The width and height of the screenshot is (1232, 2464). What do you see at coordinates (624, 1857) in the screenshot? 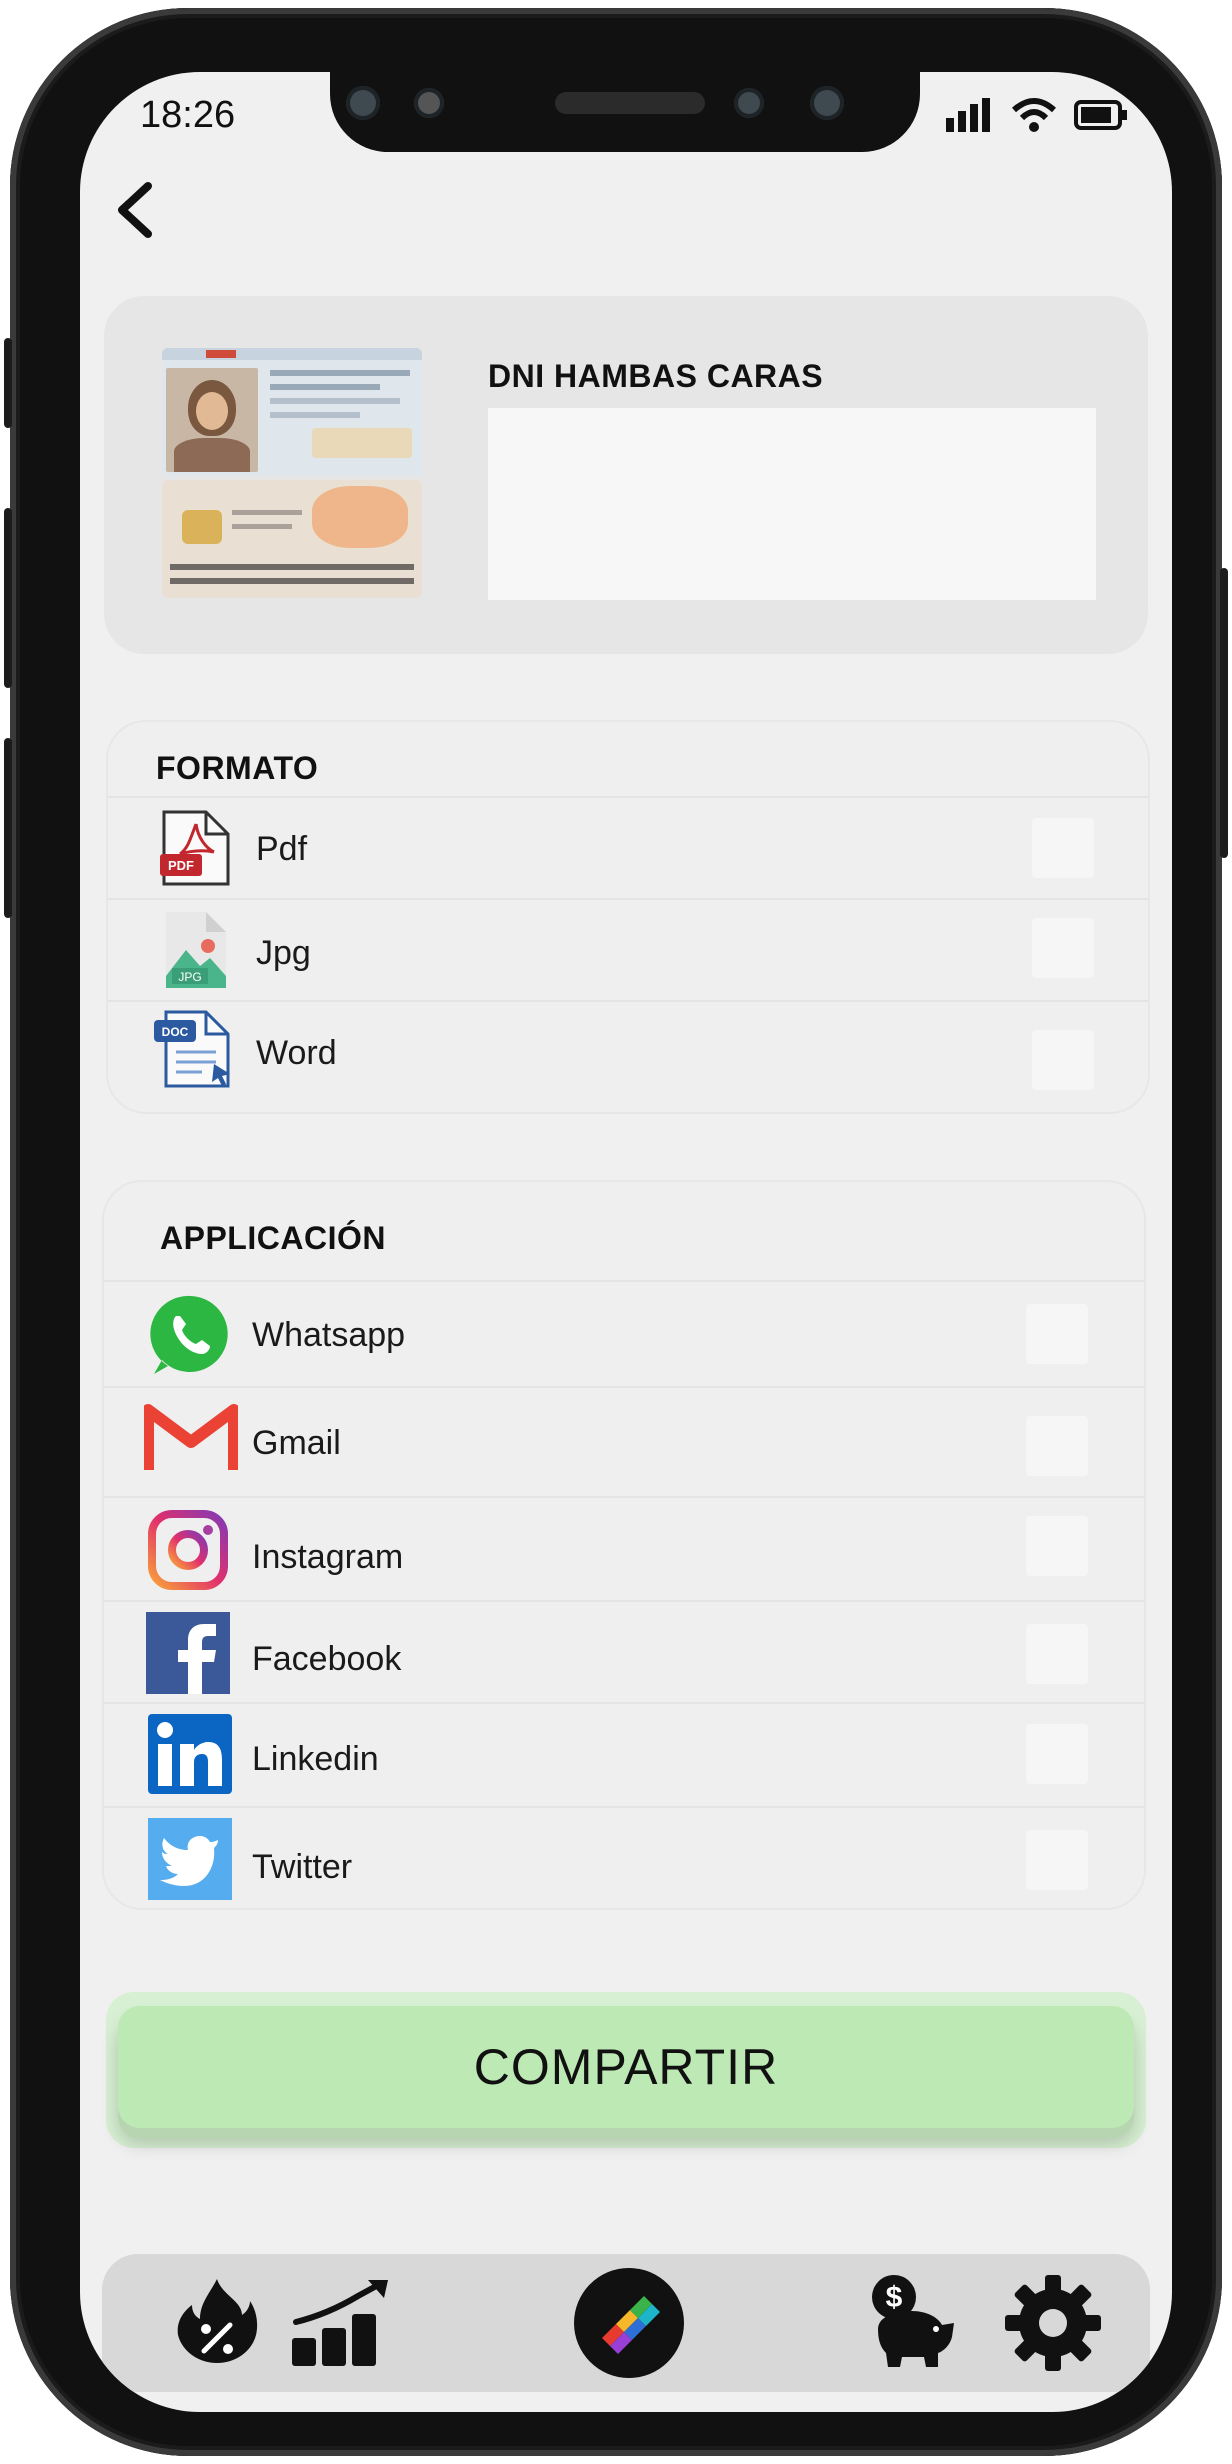
I see `app-row-twitter: Twitter` at bounding box center [624, 1857].